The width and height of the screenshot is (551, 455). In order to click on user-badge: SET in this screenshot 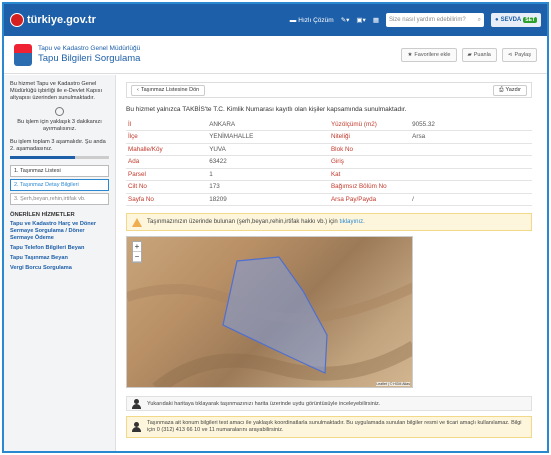, I will do `click(530, 20)`.